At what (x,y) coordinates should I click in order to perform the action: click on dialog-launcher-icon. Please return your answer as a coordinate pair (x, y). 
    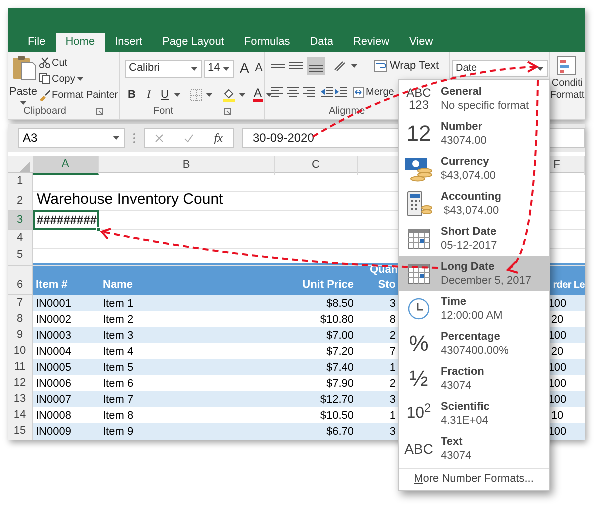
    Looking at the image, I should click on (227, 111).